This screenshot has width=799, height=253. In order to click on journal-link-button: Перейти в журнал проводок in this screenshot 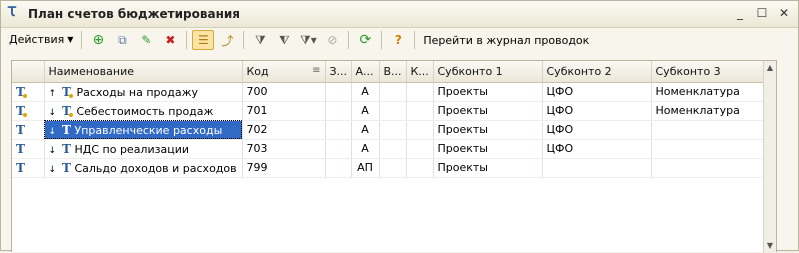, I will do `click(506, 40)`.